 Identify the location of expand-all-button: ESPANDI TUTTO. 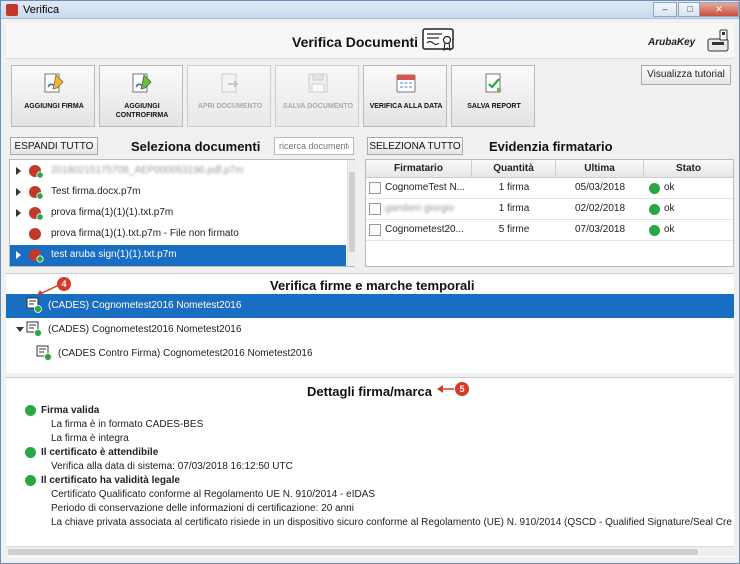
(54, 146).